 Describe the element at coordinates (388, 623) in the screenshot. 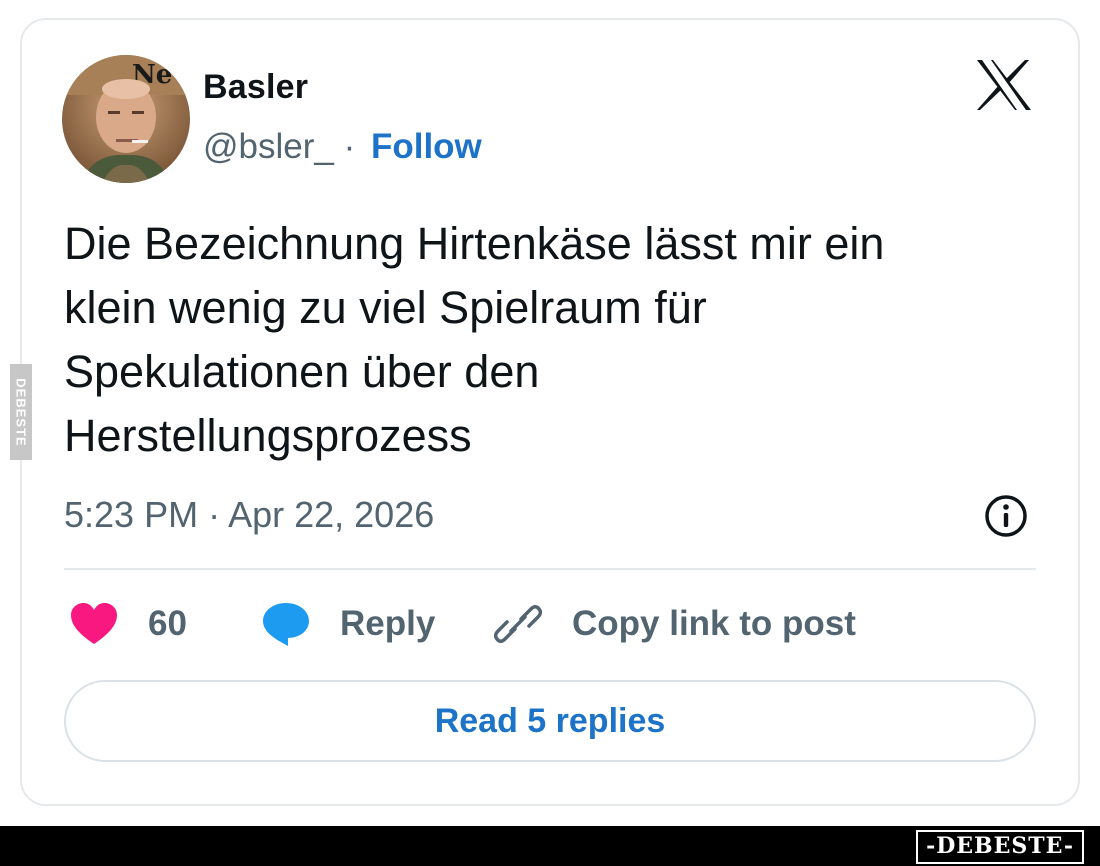

I see `reply-label: Reply` at that location.